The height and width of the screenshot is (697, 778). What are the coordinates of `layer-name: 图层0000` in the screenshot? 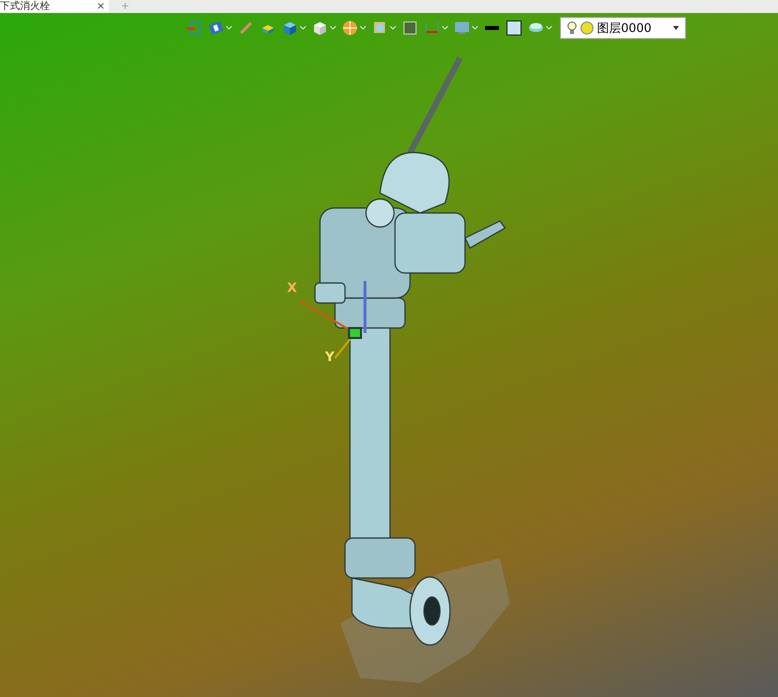 It's located at (625, 28).